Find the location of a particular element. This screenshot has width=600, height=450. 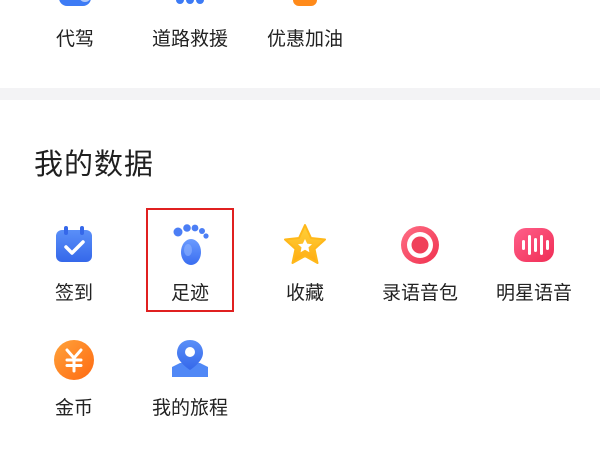

grid-item-record-voice-pack: 录语音包 is located at coordinates (420, 262).